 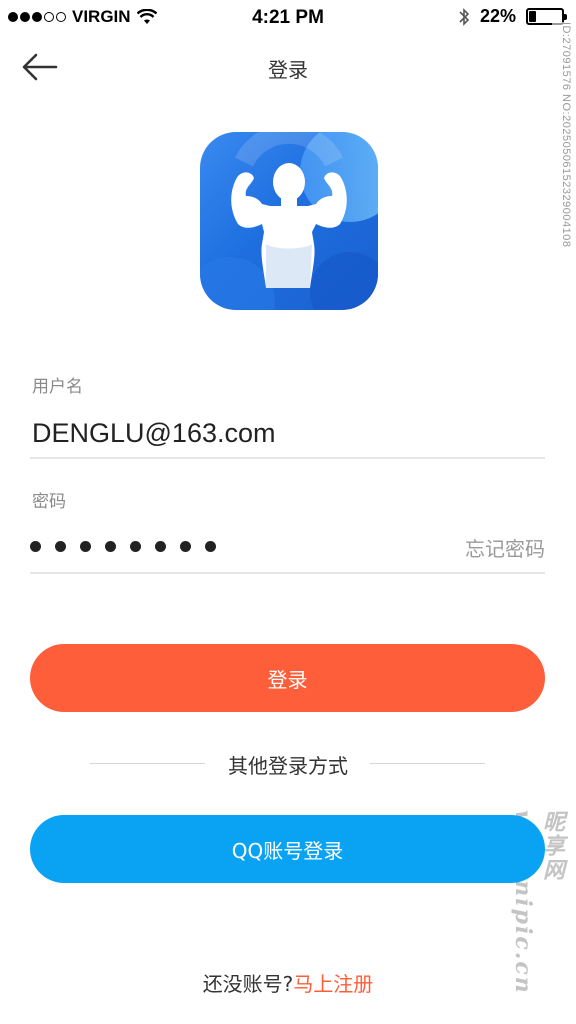 What do you see at coordinates (464, 16) in the screenshot?
I see `bluetooth-icon` at bounding box center [464, 16].